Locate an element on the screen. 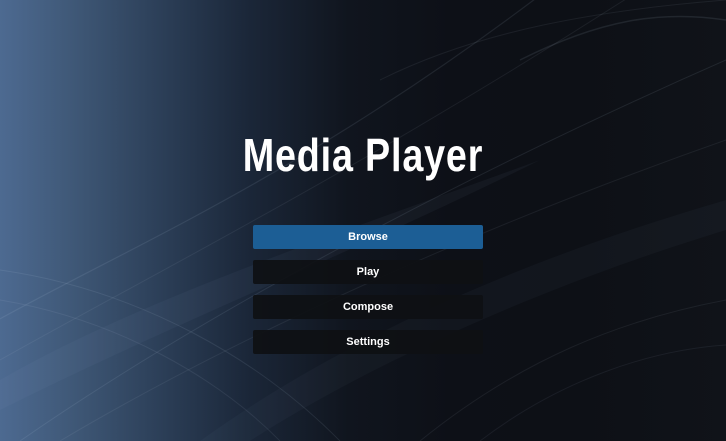  compose-button: Compose is located at coordinates (368, 307).